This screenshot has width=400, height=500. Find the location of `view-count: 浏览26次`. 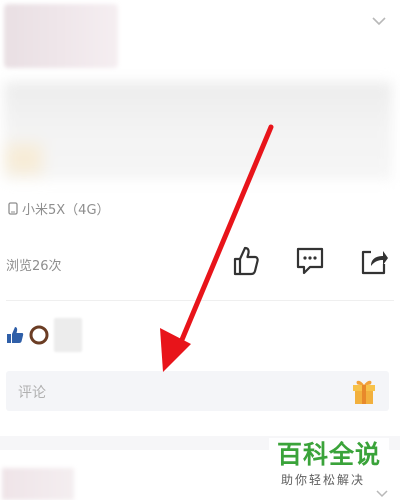

view-count: 浏览26次 is located at coordinates (34, 266).